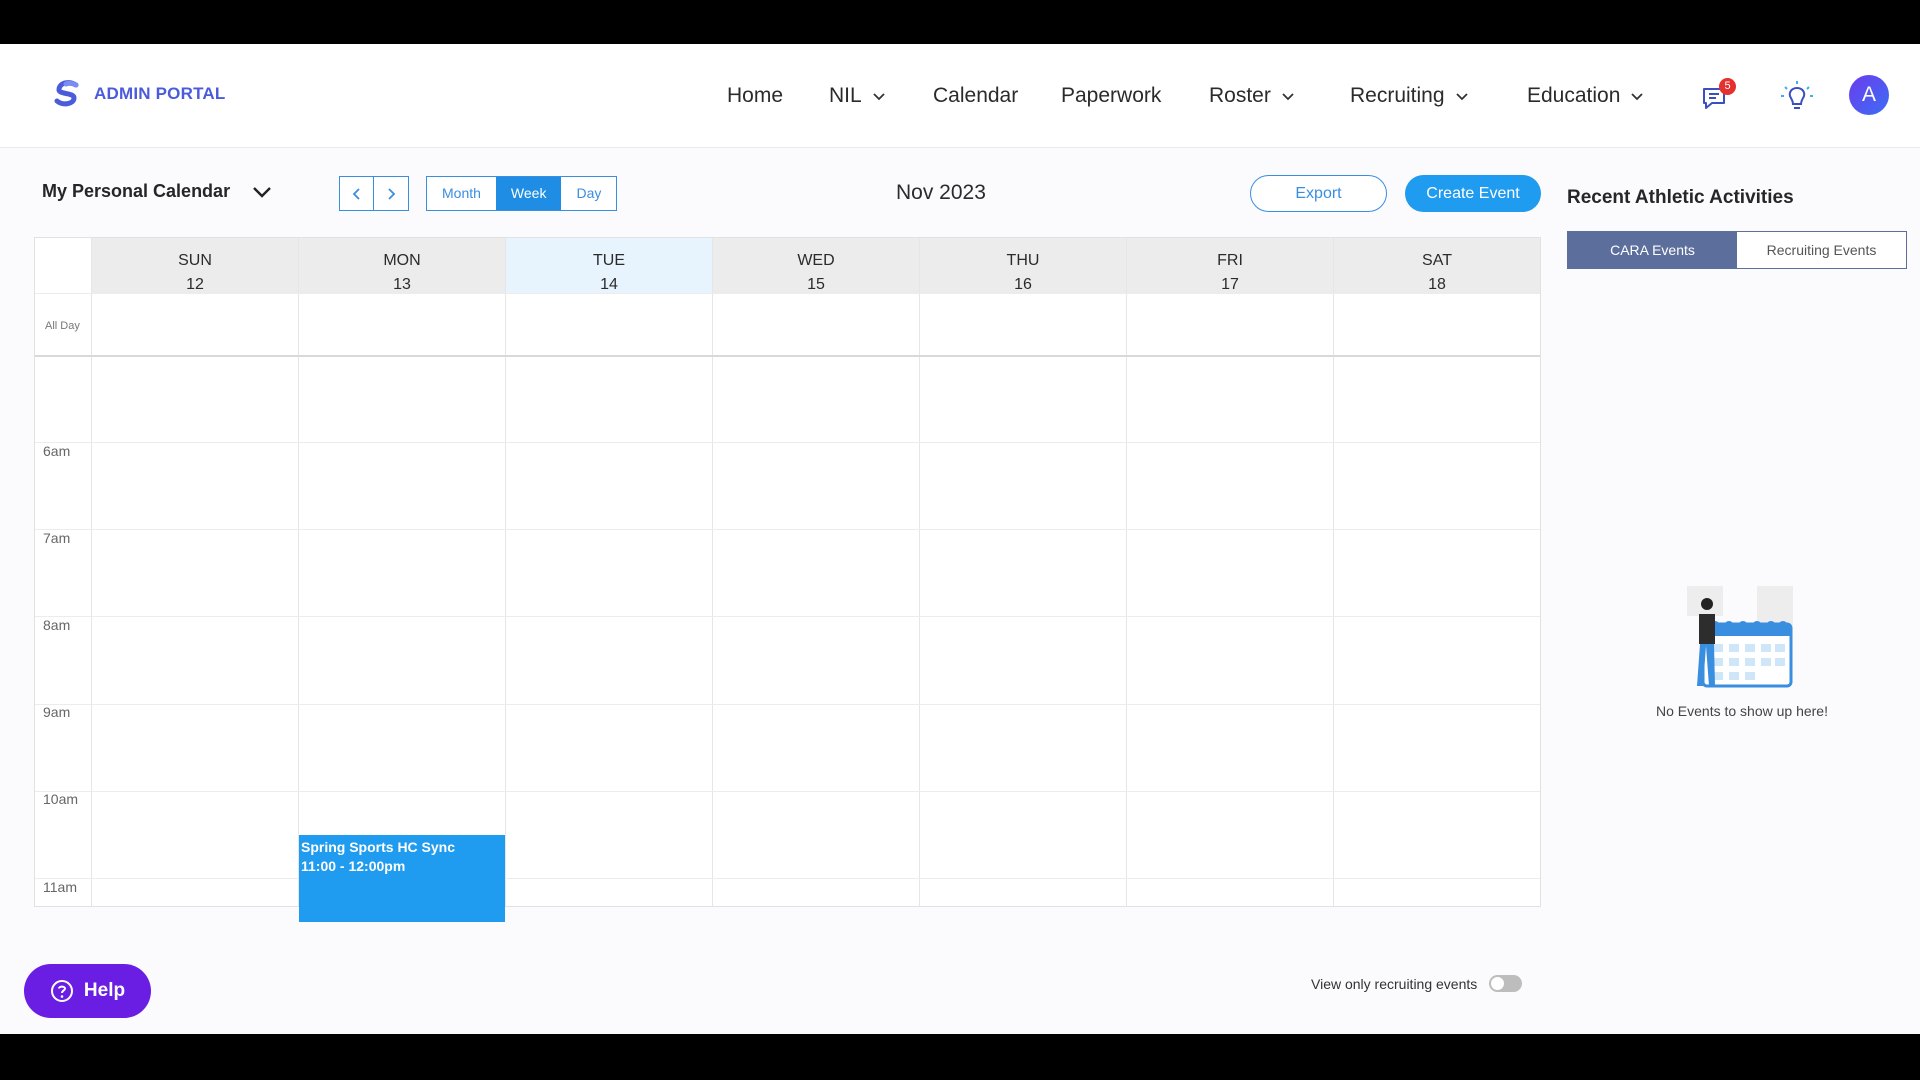  Describe the element at coordinates (195, 572) in the screenshot. I see `day-column-sun: SUN 12` at that location.